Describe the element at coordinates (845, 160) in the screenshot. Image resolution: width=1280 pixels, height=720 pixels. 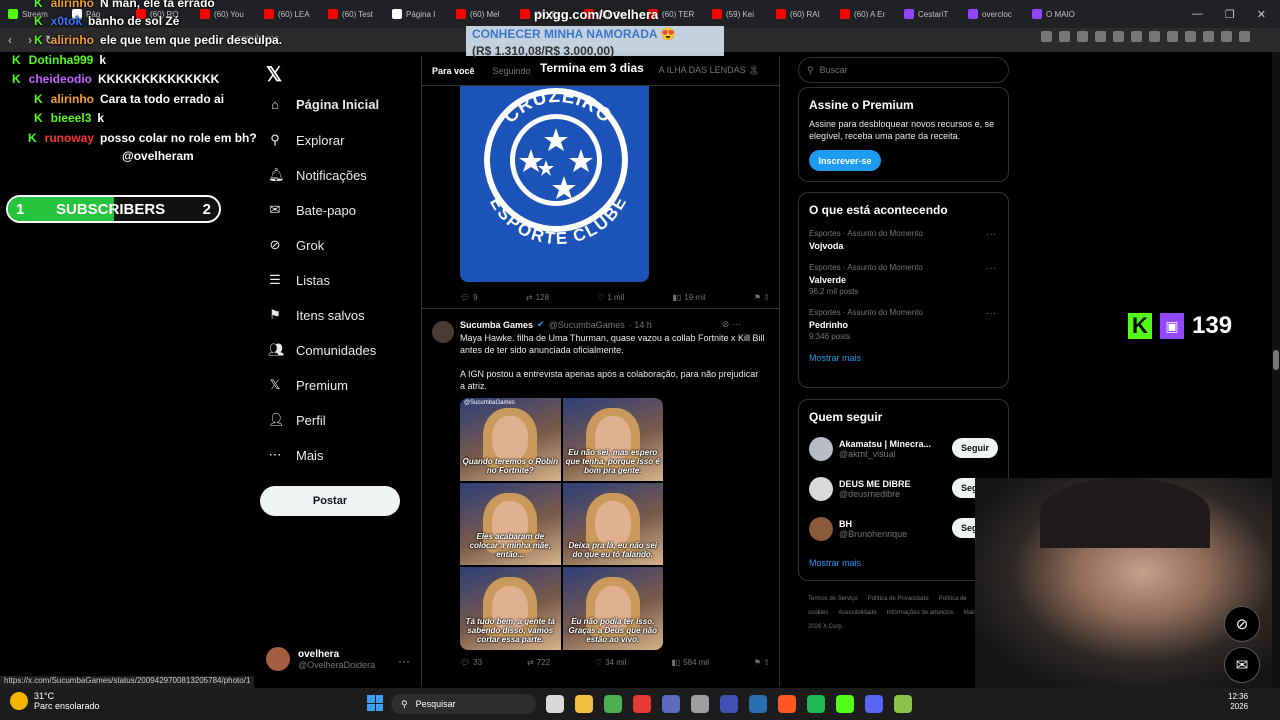
I see `subscribe-button: Inscrever-se` at that location.